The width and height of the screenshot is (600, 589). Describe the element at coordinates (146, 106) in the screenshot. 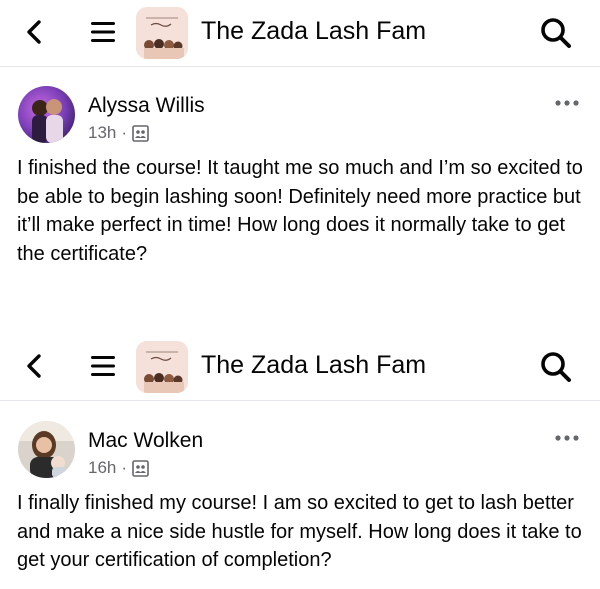

I see `author-name: Alyssa Willis` at that location.